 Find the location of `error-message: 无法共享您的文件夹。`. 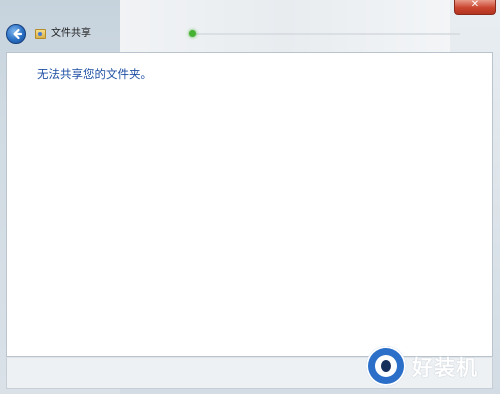

error-message: 无法共享您的文件夹。 is located at coordinates (94, 74).